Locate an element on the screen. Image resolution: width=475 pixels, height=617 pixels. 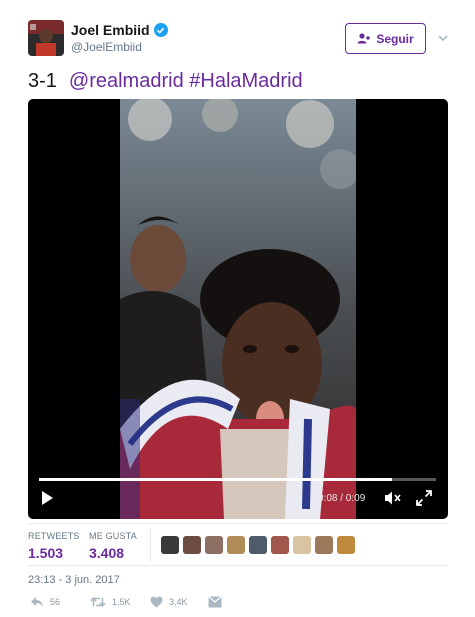
fullscreen-icon is located at coordinates (424, 498).